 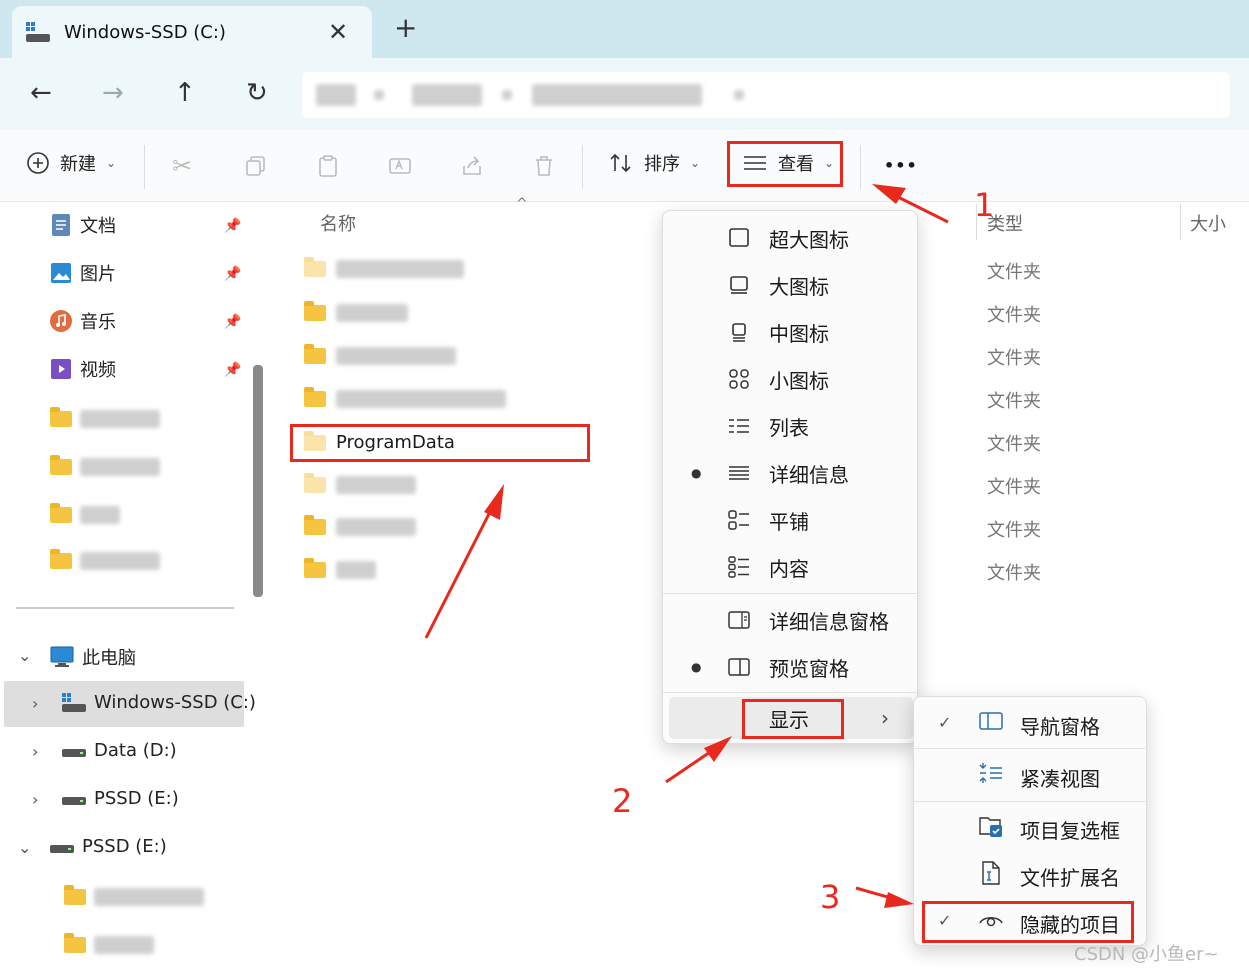 I want to click on menu-item-details-pane: 详细信息窗格, so click(x=791, y=620).